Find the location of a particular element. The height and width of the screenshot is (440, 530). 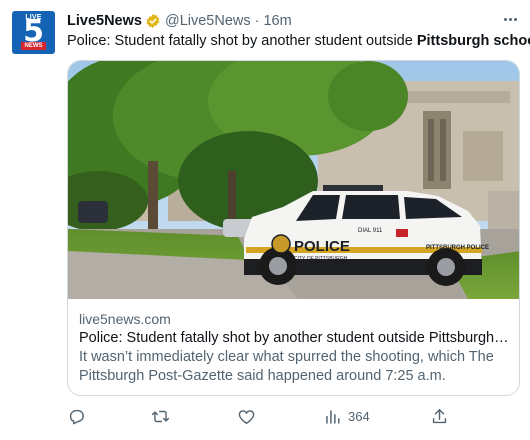

reply-icon is located at coordinates (76, 416).